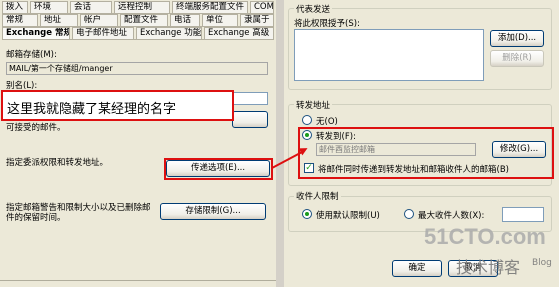  Describe the element at coordinates (307, 120) in the screenshot. I see `forward-none-radio` at that location.